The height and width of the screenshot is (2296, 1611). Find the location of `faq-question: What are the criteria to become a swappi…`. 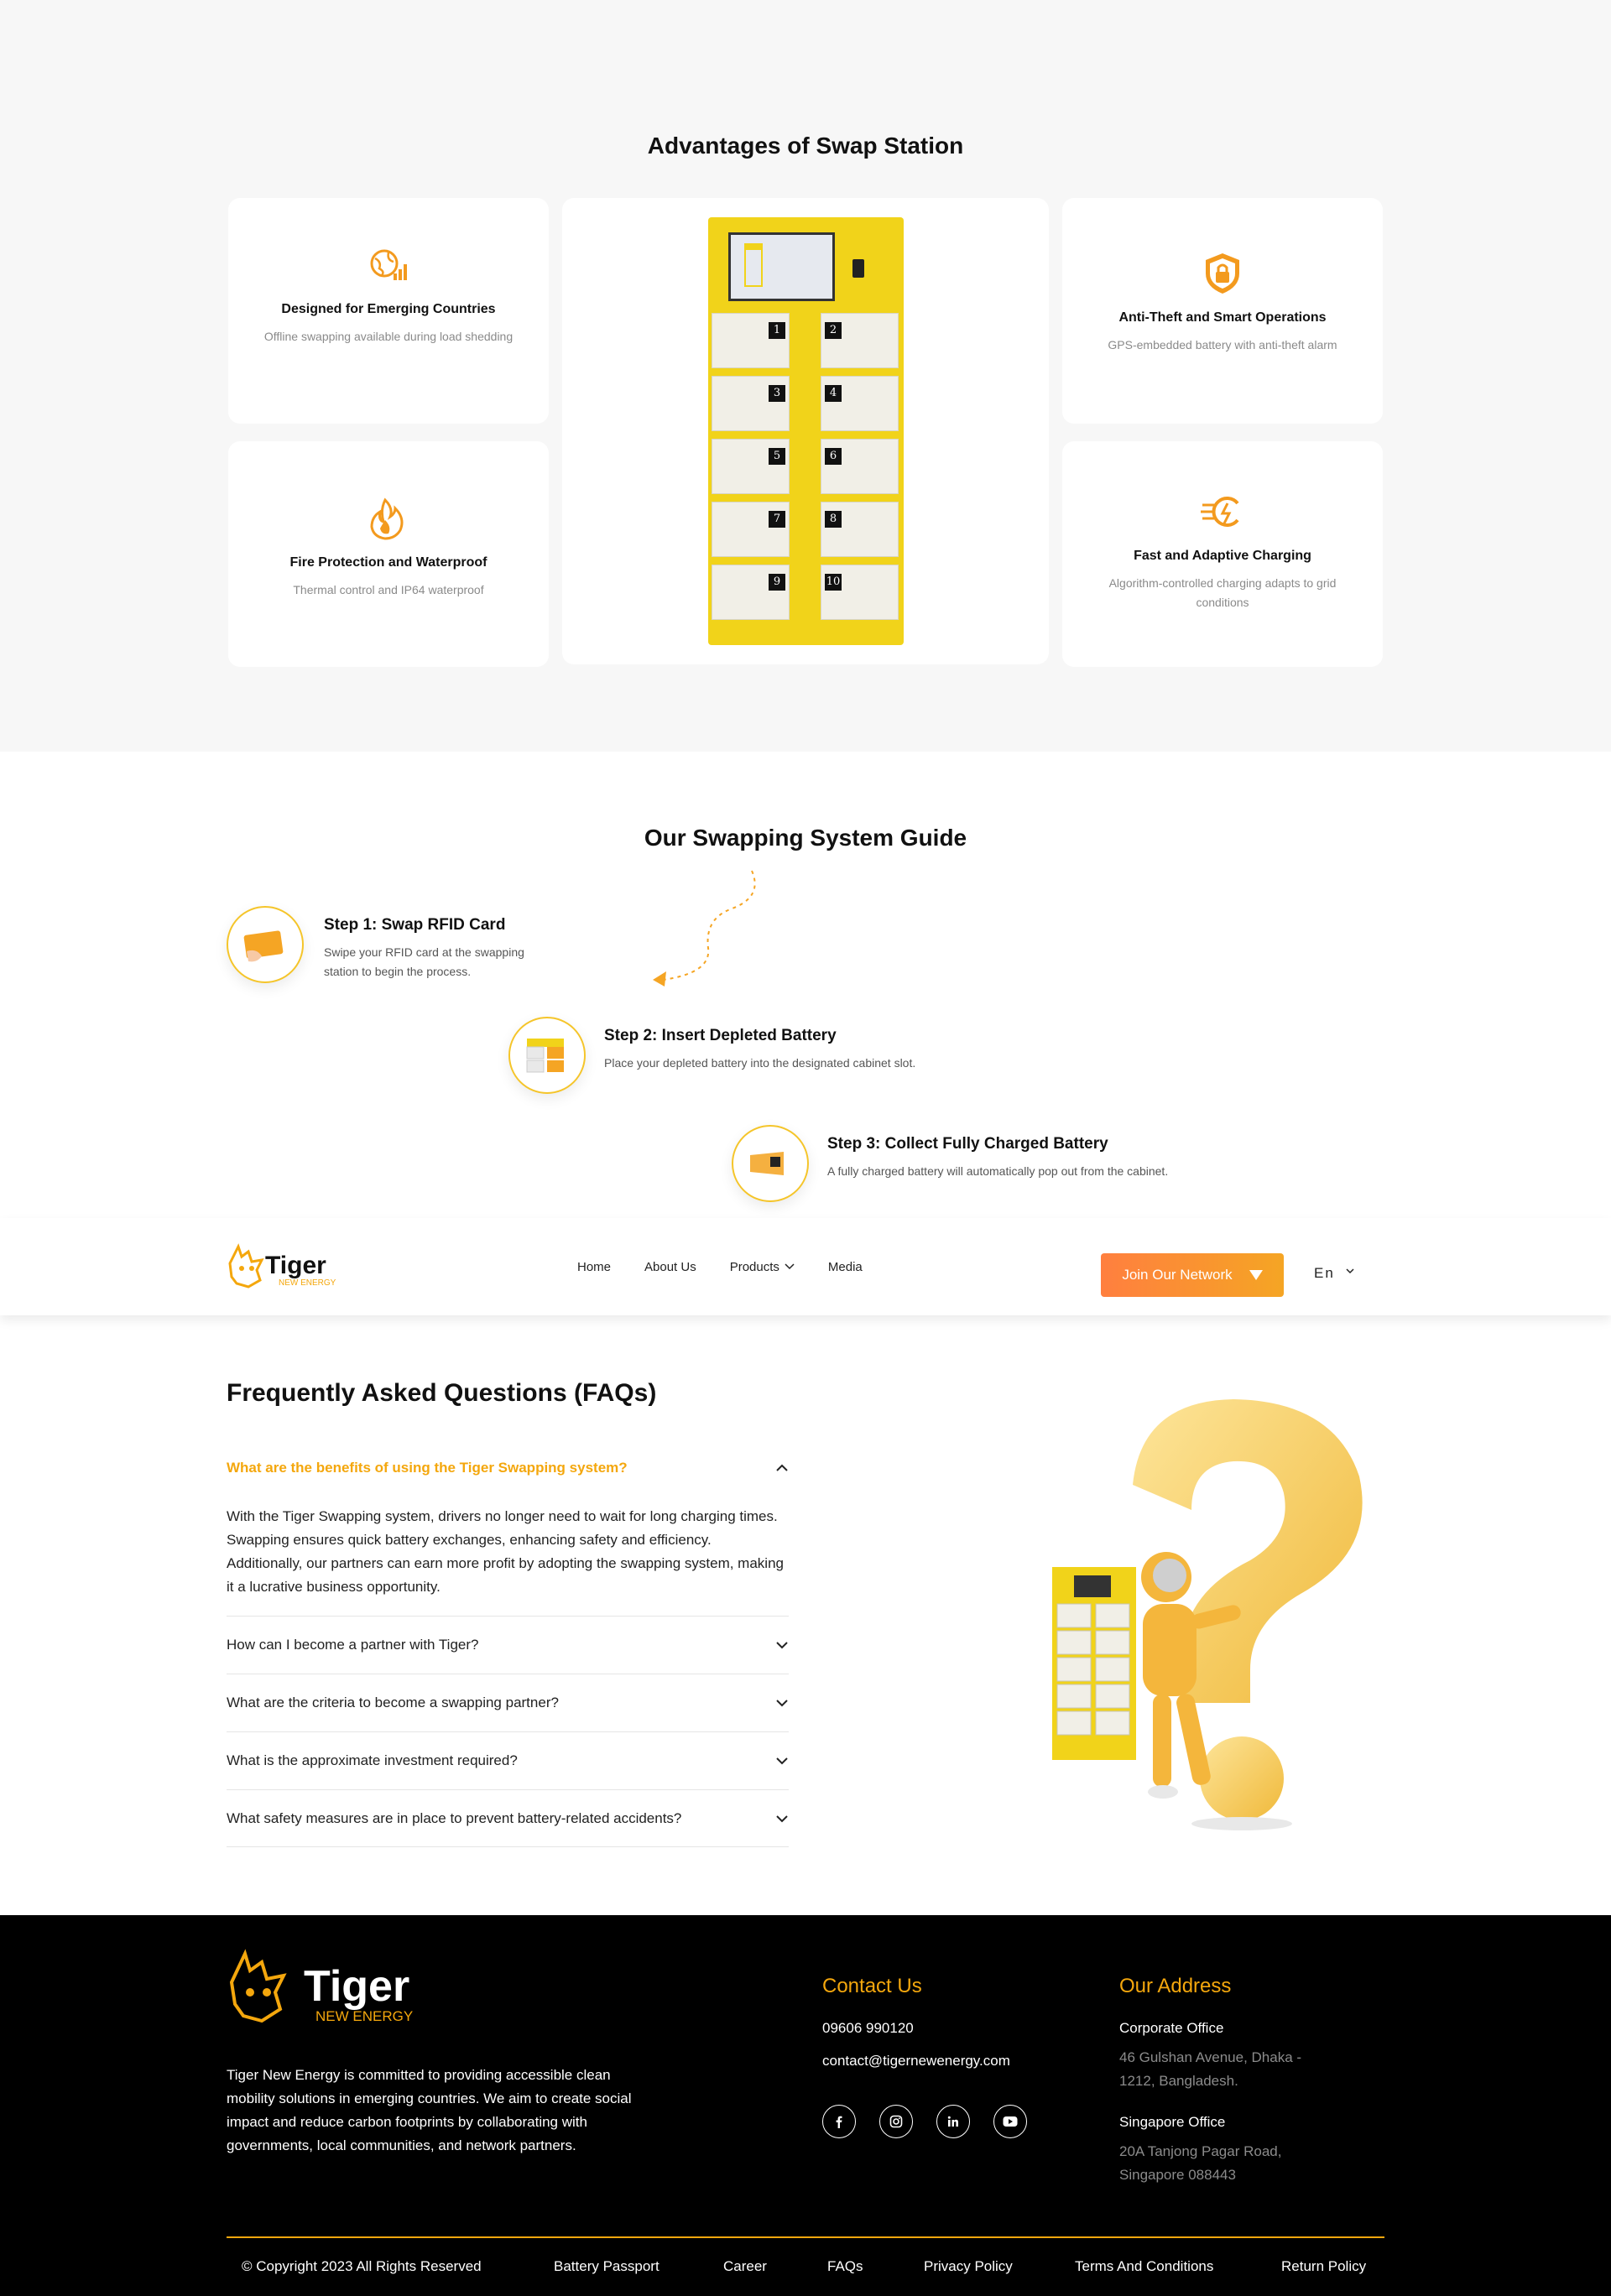

faq-question: What are the criteria to become a swappi… is located at coordinates (508, 1703).